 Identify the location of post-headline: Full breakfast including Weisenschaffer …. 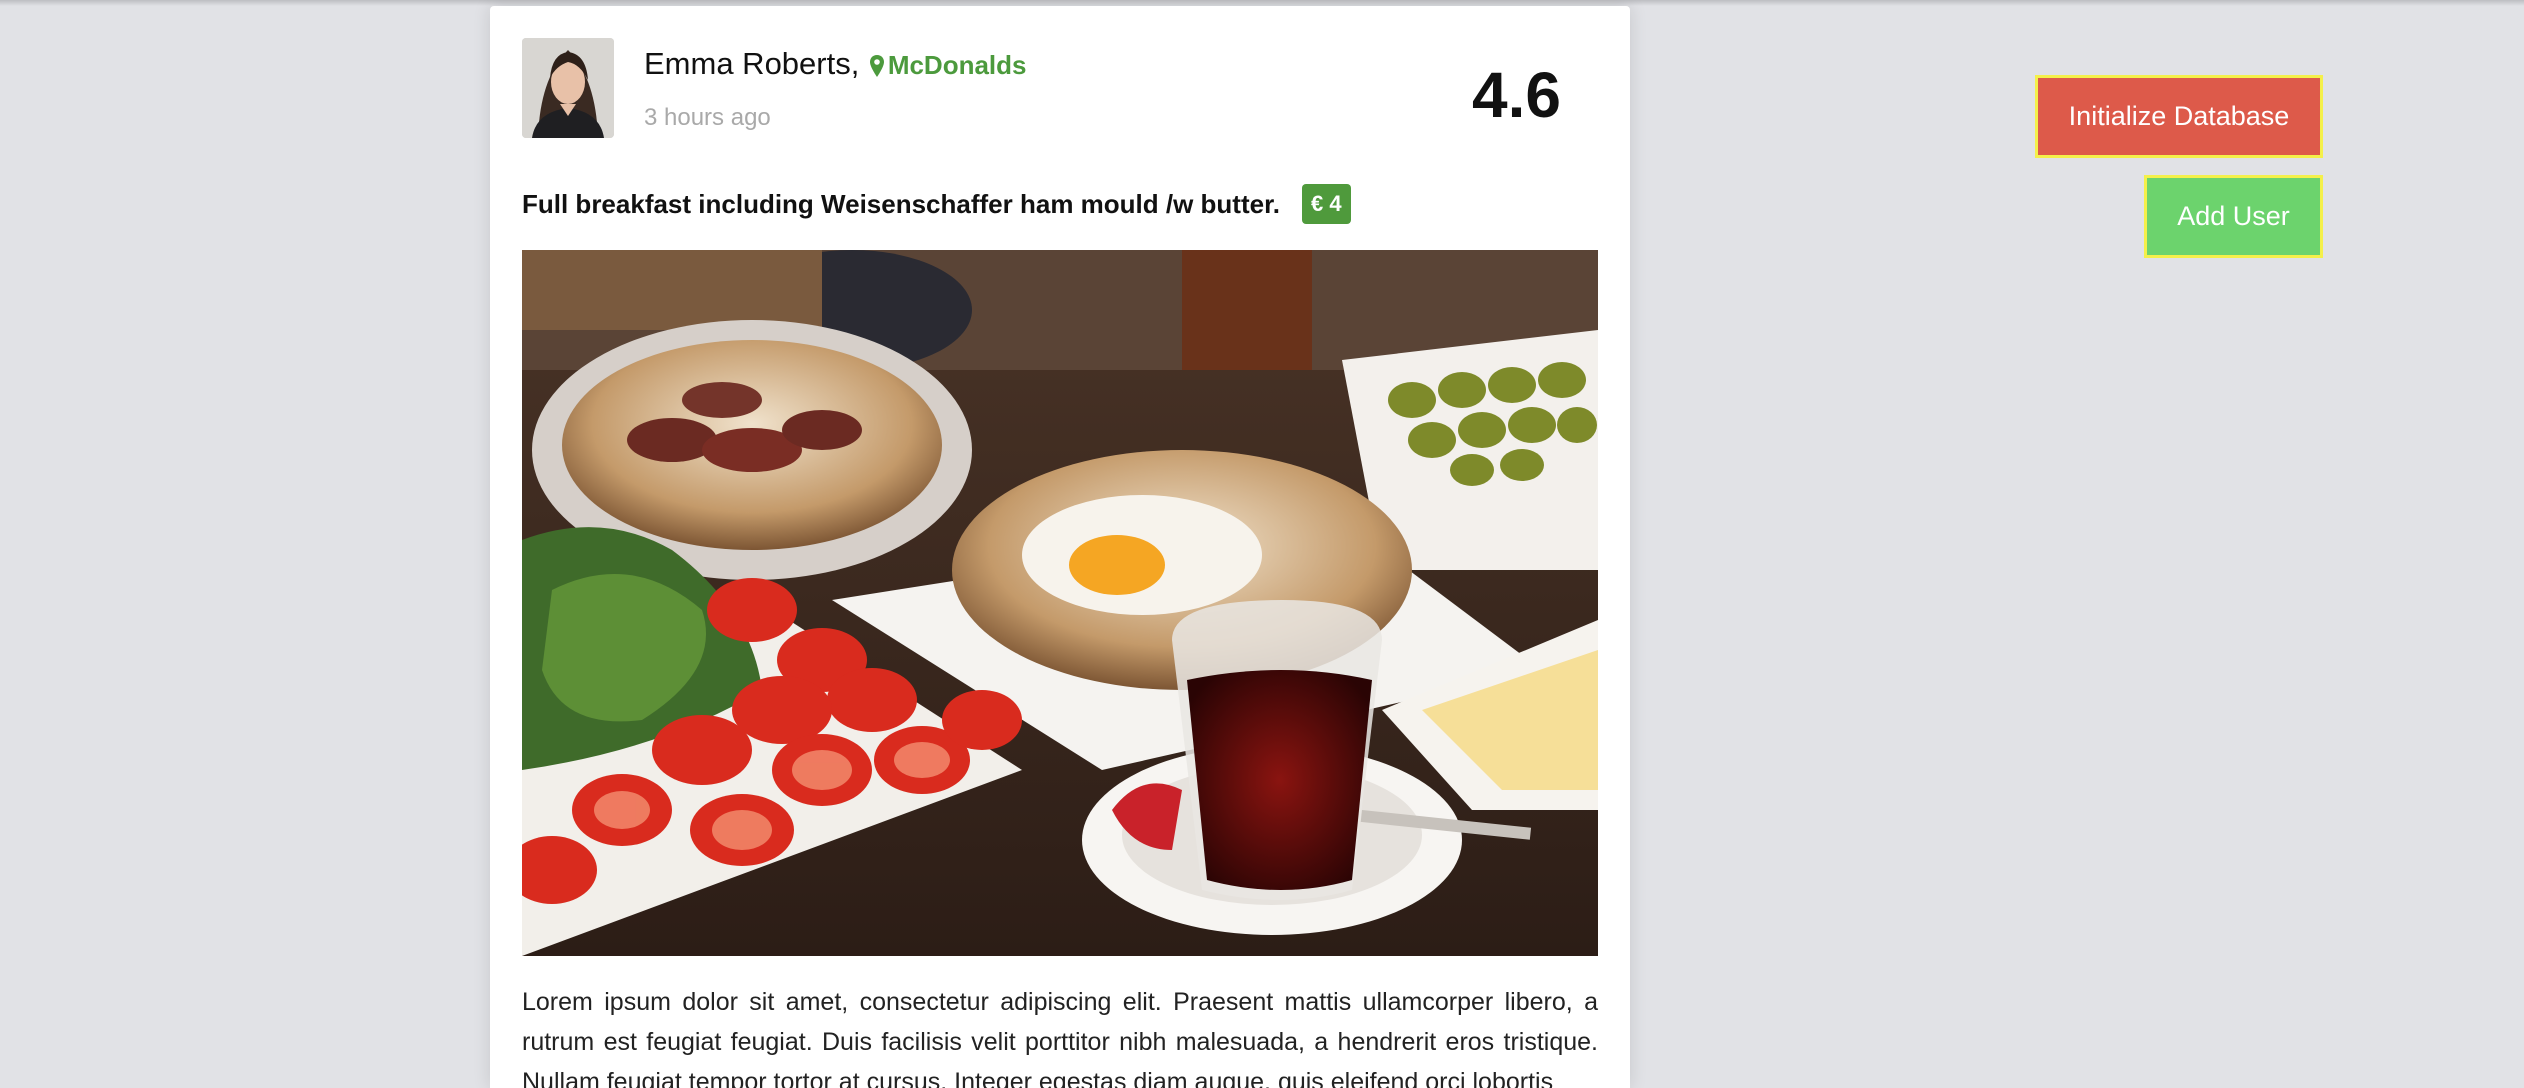
(936, 204).